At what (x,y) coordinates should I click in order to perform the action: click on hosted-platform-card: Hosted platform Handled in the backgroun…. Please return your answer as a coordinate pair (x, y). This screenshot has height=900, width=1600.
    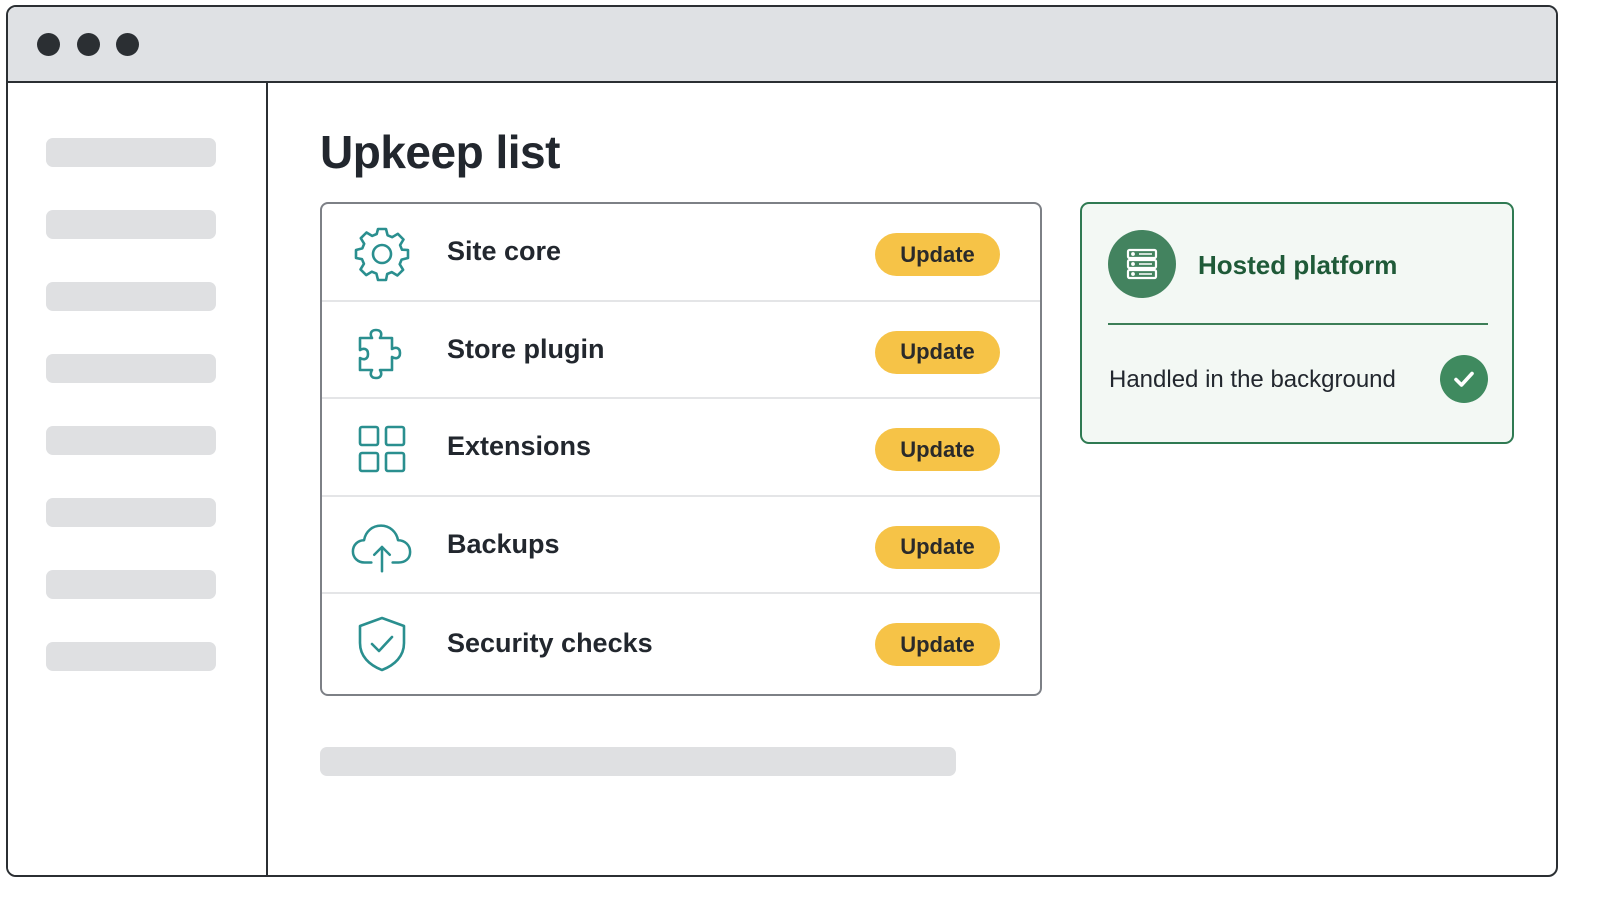
    Looking at the image, I should click on (1297, 323).